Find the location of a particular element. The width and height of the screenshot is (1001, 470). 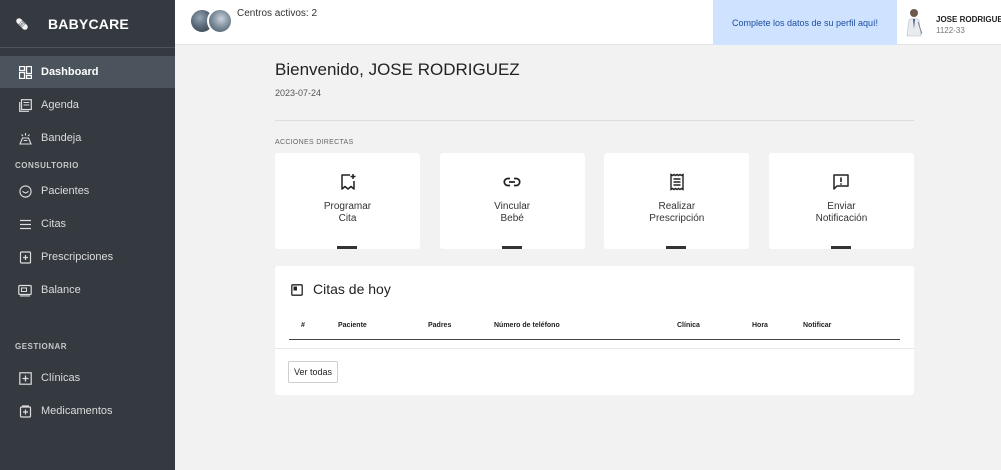

sidebar-item-label: Medicamentos is located at coordinates (77, 411).